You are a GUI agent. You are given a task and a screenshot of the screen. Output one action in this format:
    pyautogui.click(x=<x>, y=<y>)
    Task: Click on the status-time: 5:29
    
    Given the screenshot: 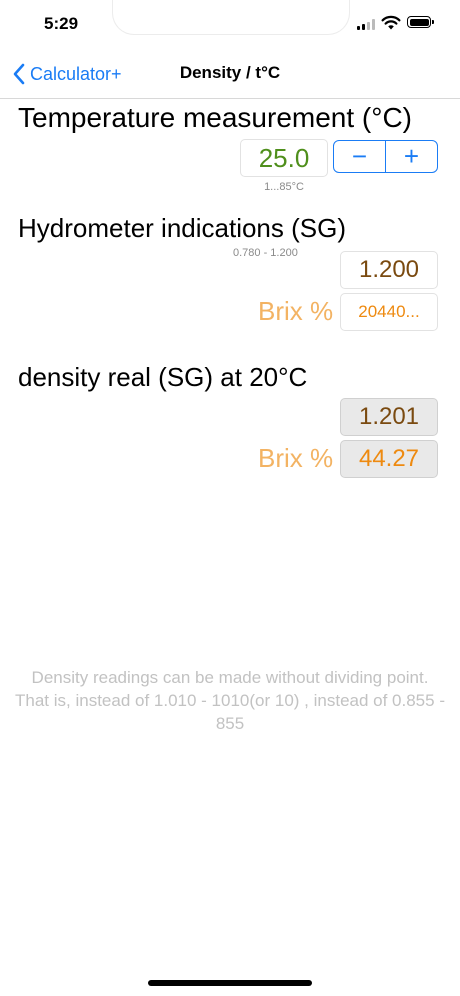 What is the action you would take?
    pyautogui.click(x=61, y=23)
    